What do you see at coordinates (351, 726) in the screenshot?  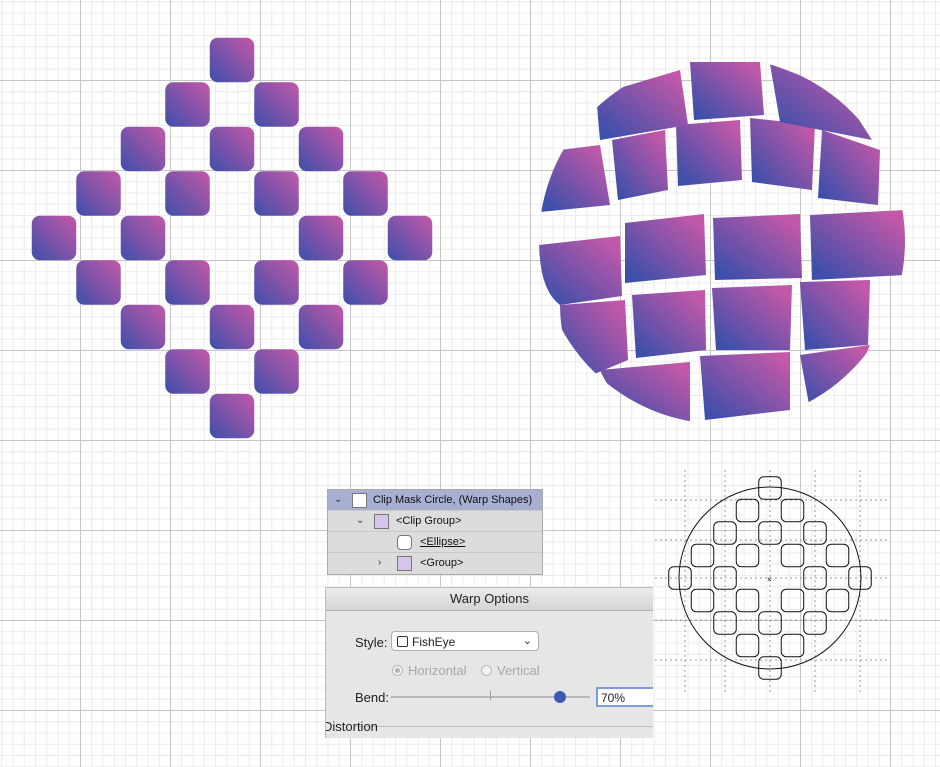 I see `distortion-section-label: Distortion` at bounding box center [351, 726].